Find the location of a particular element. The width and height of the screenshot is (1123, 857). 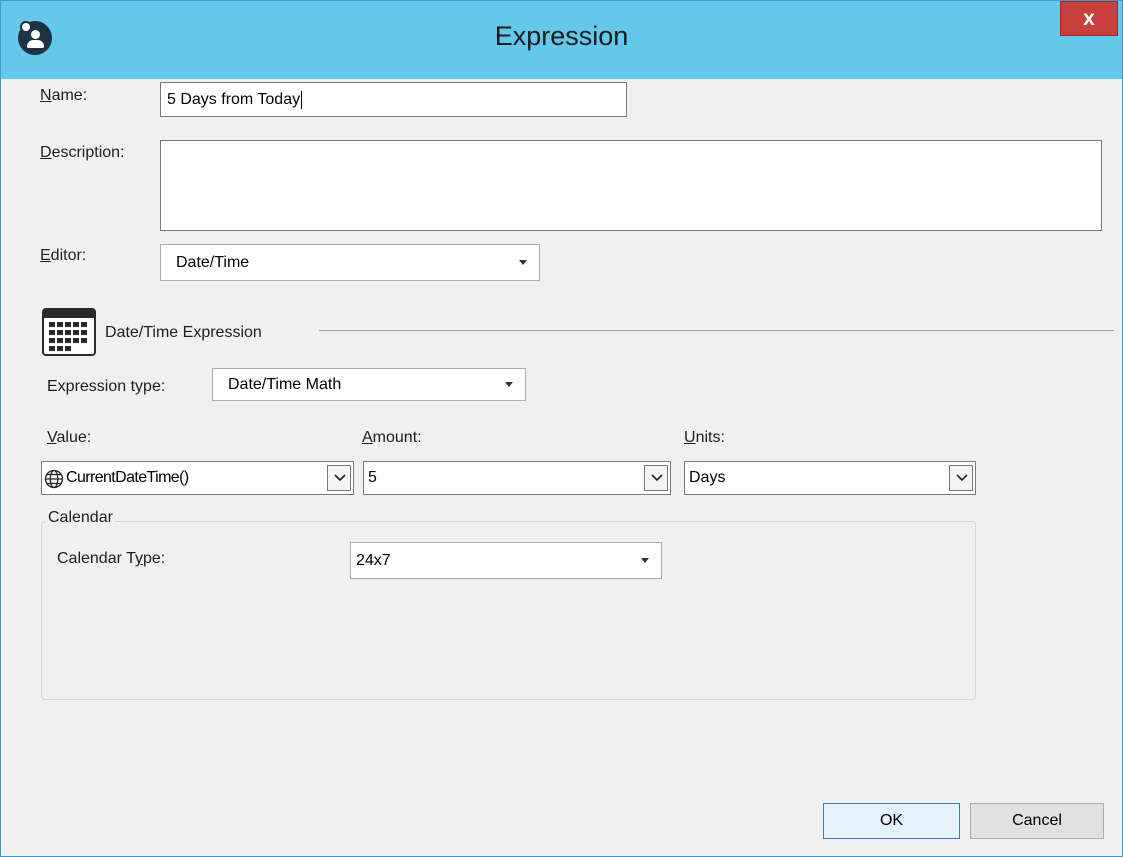

units-select: Days is located at coordinates (830, 478).